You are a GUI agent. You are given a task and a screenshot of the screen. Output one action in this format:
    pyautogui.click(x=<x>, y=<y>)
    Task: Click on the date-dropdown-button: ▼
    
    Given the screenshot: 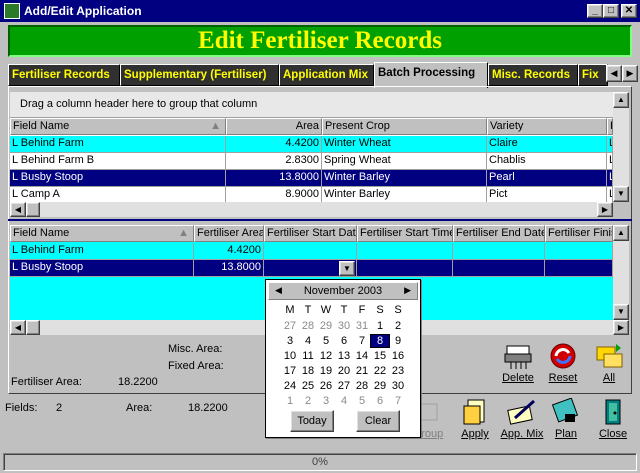 What is the action you would take?
    pyautogui.click(x=347, y=268)
    